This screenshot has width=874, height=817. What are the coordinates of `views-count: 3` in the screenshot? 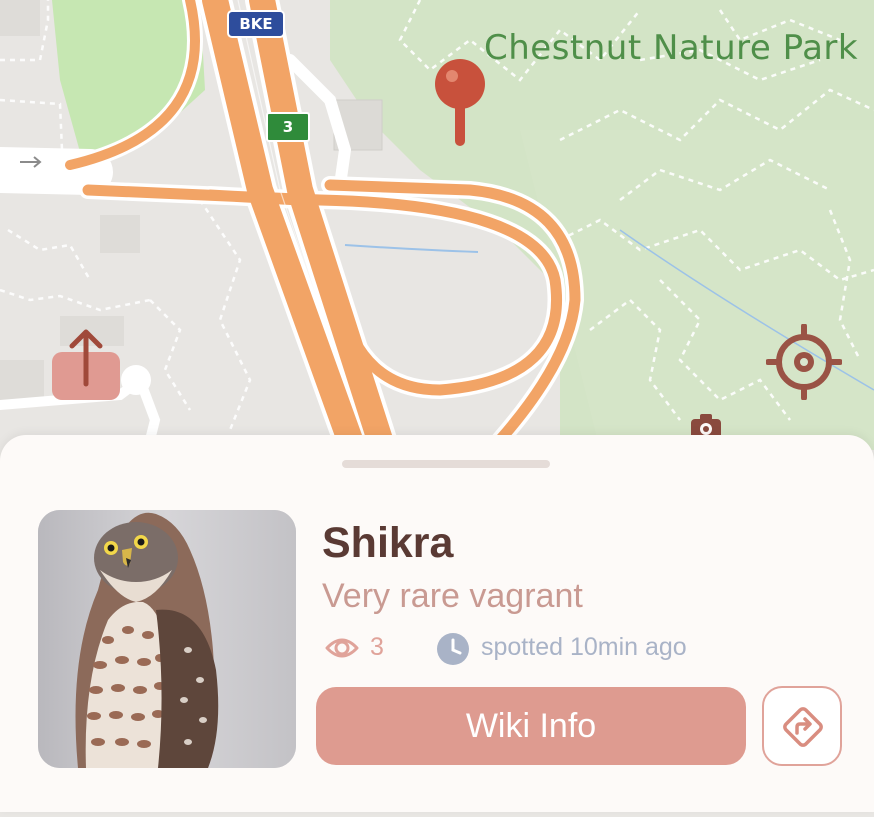 It's located at (377, 647).